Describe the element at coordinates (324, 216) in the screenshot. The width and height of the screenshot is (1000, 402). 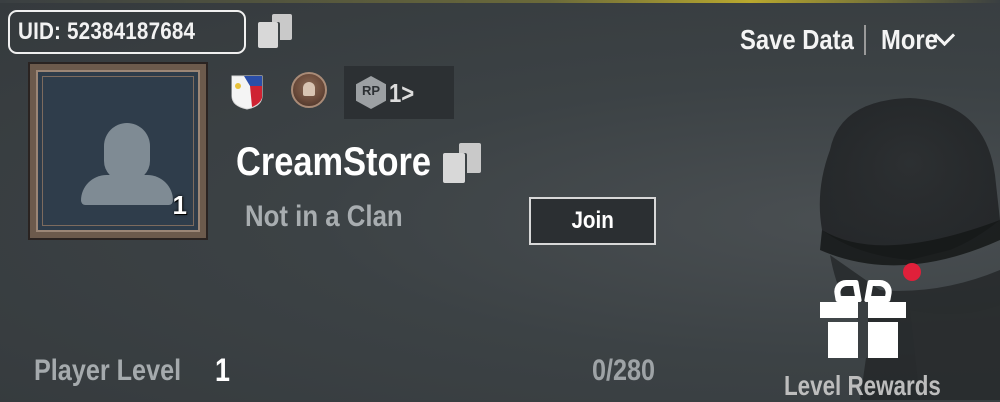
I see `clan-status: Not in a Clan` at that location.